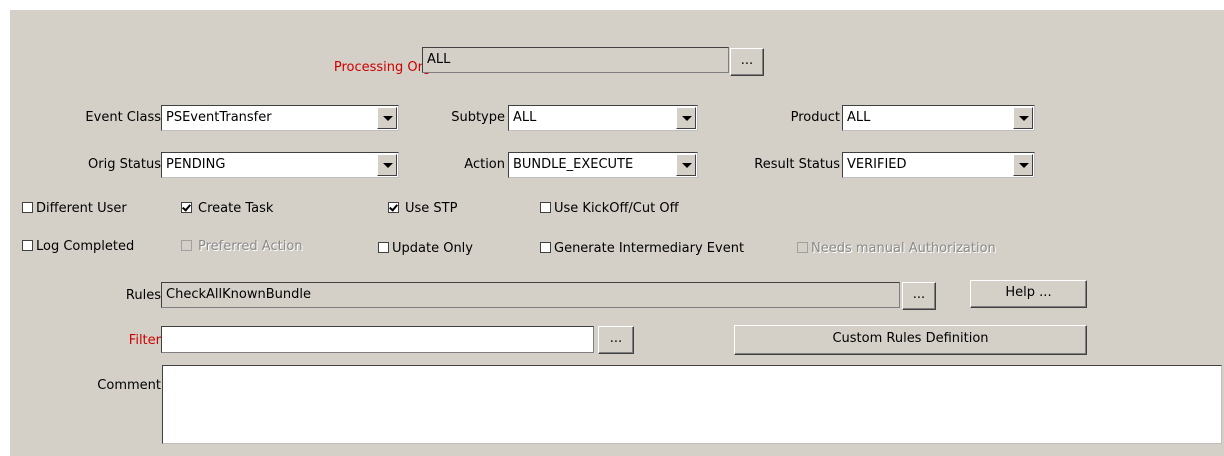 The height and width of the screenshot is (456, 1224). I want to click on different-user-checkbox: Different User, so click(74, 209).